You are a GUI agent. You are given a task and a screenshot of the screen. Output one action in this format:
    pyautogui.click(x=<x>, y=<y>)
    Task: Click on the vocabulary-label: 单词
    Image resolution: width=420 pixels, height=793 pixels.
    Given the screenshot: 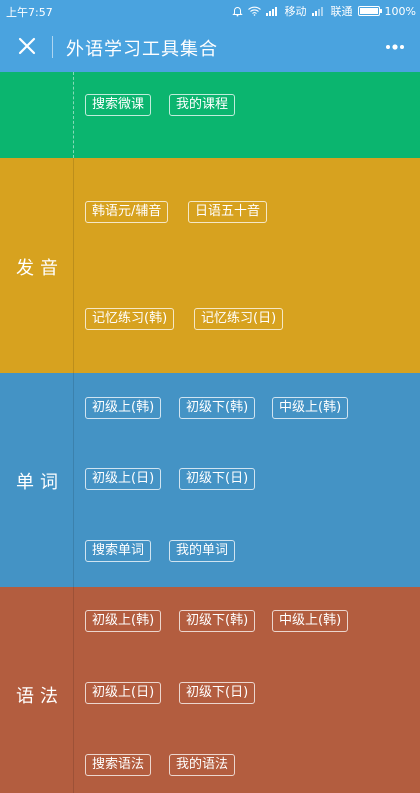 What is the action you would take?
    pyautogui.click(x=40, y=482)
    